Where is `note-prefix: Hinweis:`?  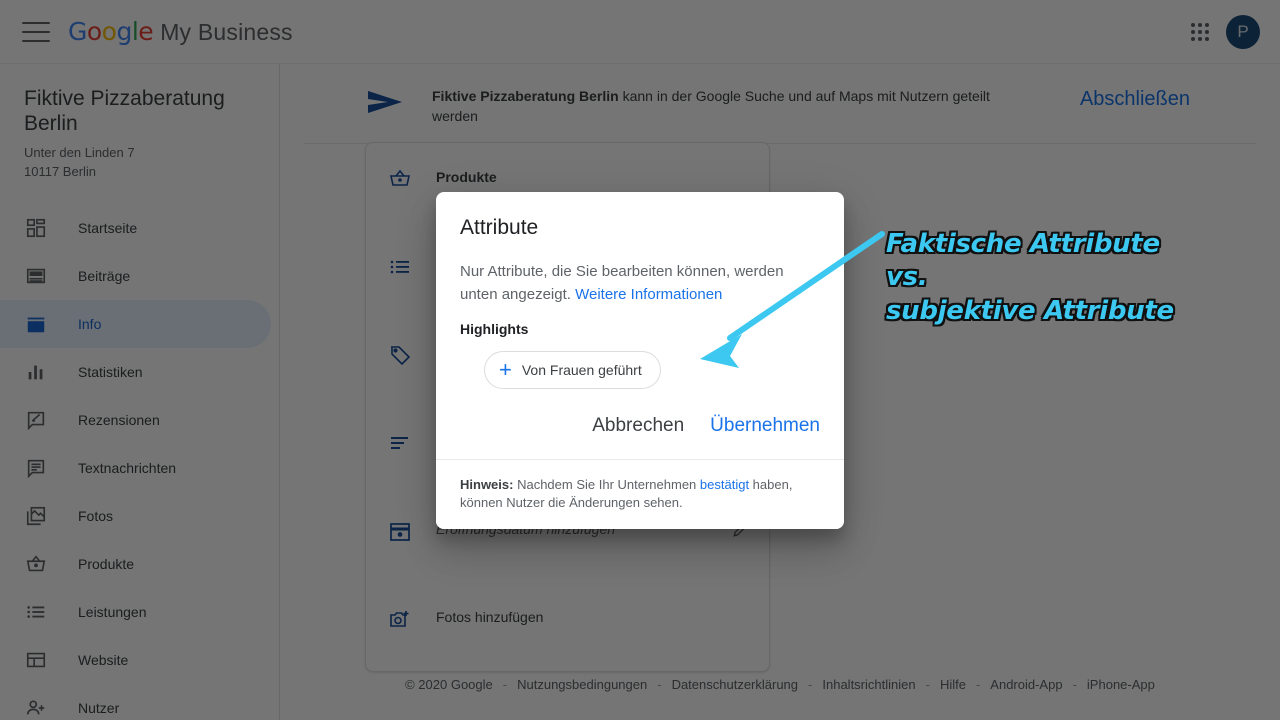 note-prefix: Hinweis: is located at coordinates (487, 484).